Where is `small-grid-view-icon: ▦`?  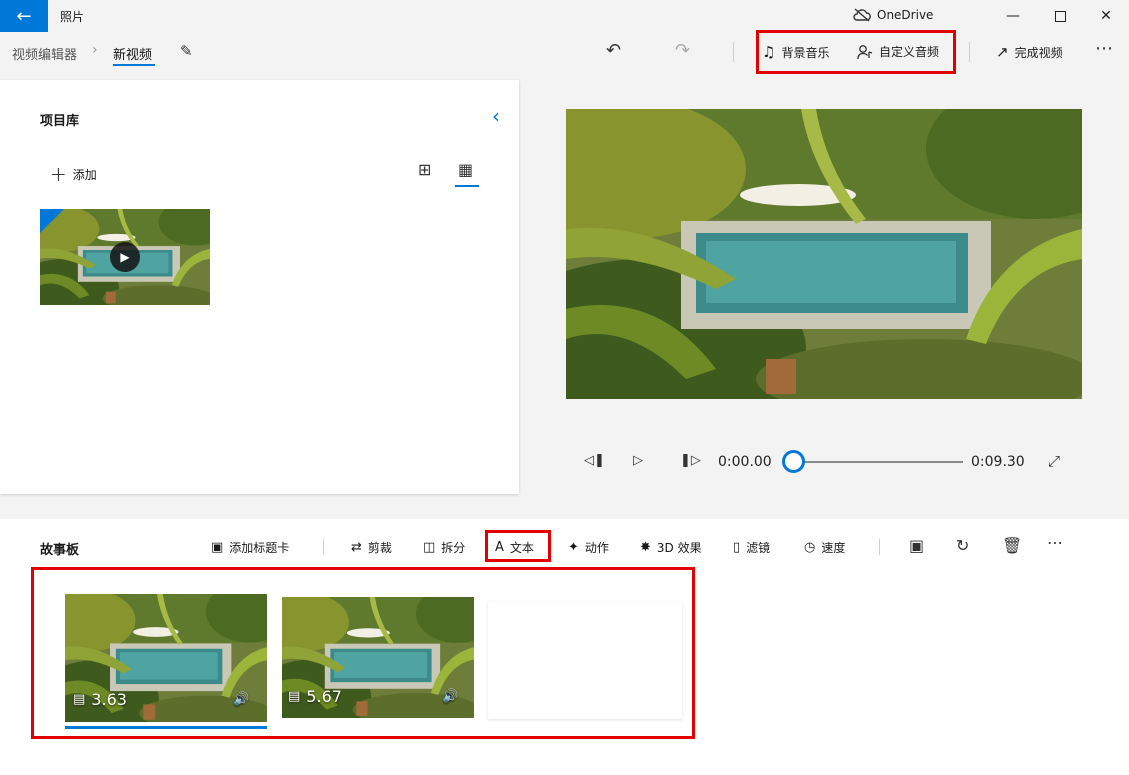
small-grid-view-icon: ▦ is located at coordinates (465, 169).